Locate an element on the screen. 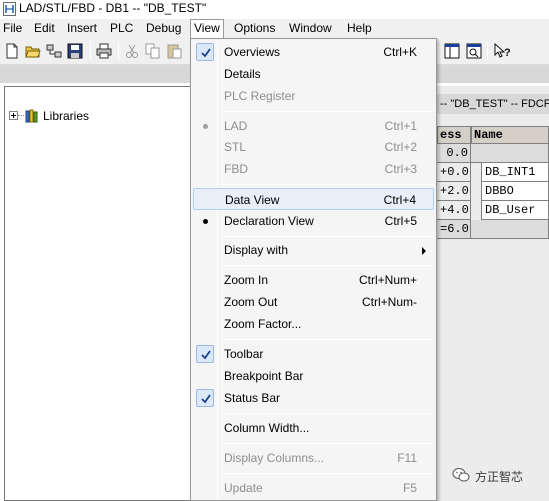  menu-item-label: Toolbar is located at coordinates (244, 354).